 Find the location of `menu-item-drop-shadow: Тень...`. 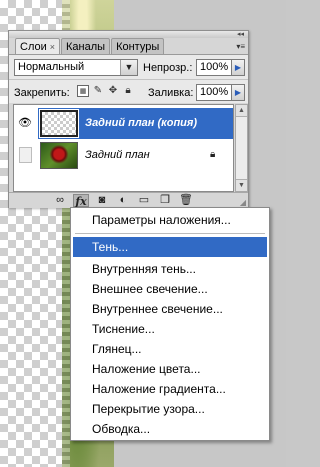

menu-item-drop-shadow: Тень... is located at coordinates (170, 247).